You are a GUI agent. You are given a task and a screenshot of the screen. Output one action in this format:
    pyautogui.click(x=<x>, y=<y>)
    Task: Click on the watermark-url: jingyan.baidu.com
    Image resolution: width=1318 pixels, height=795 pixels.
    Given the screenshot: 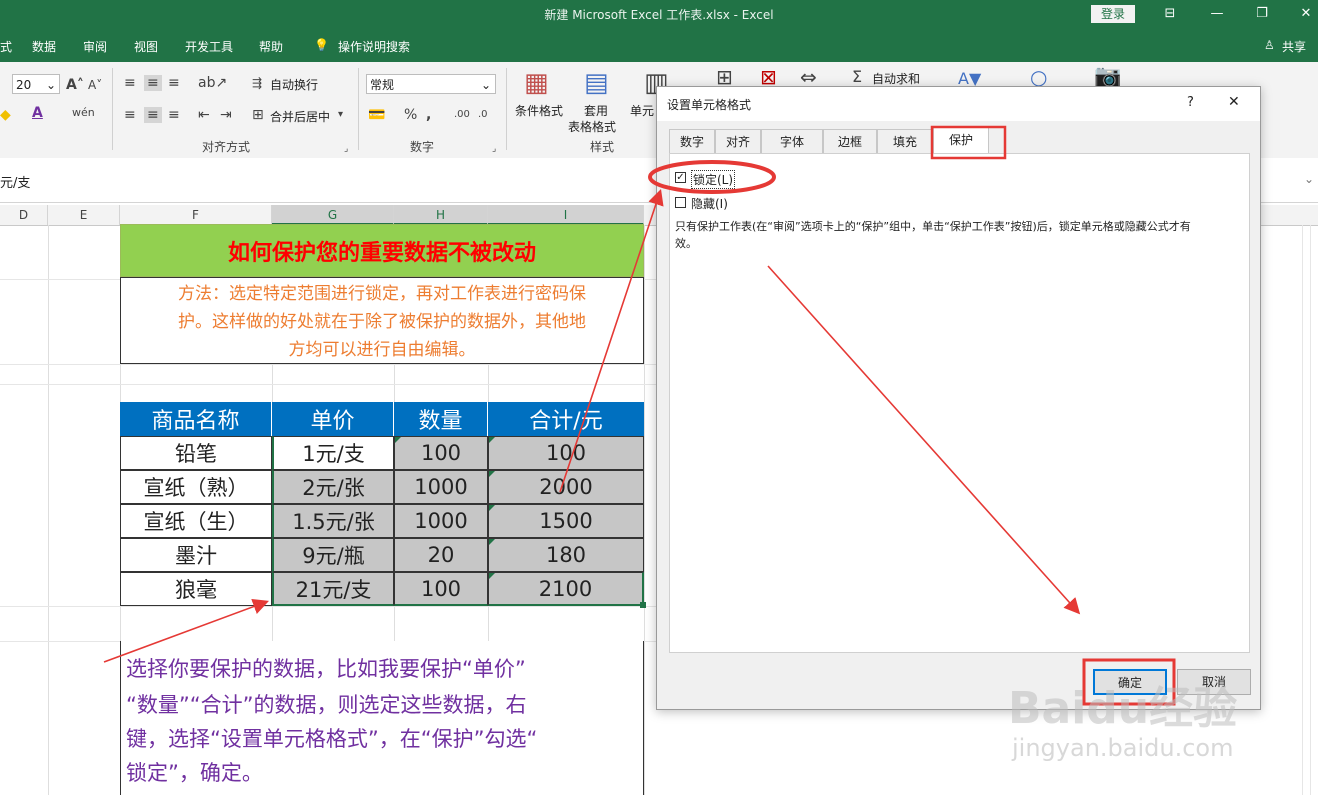 What is the action you would take?
    pyautogui.click(x=1123, y=748)
    